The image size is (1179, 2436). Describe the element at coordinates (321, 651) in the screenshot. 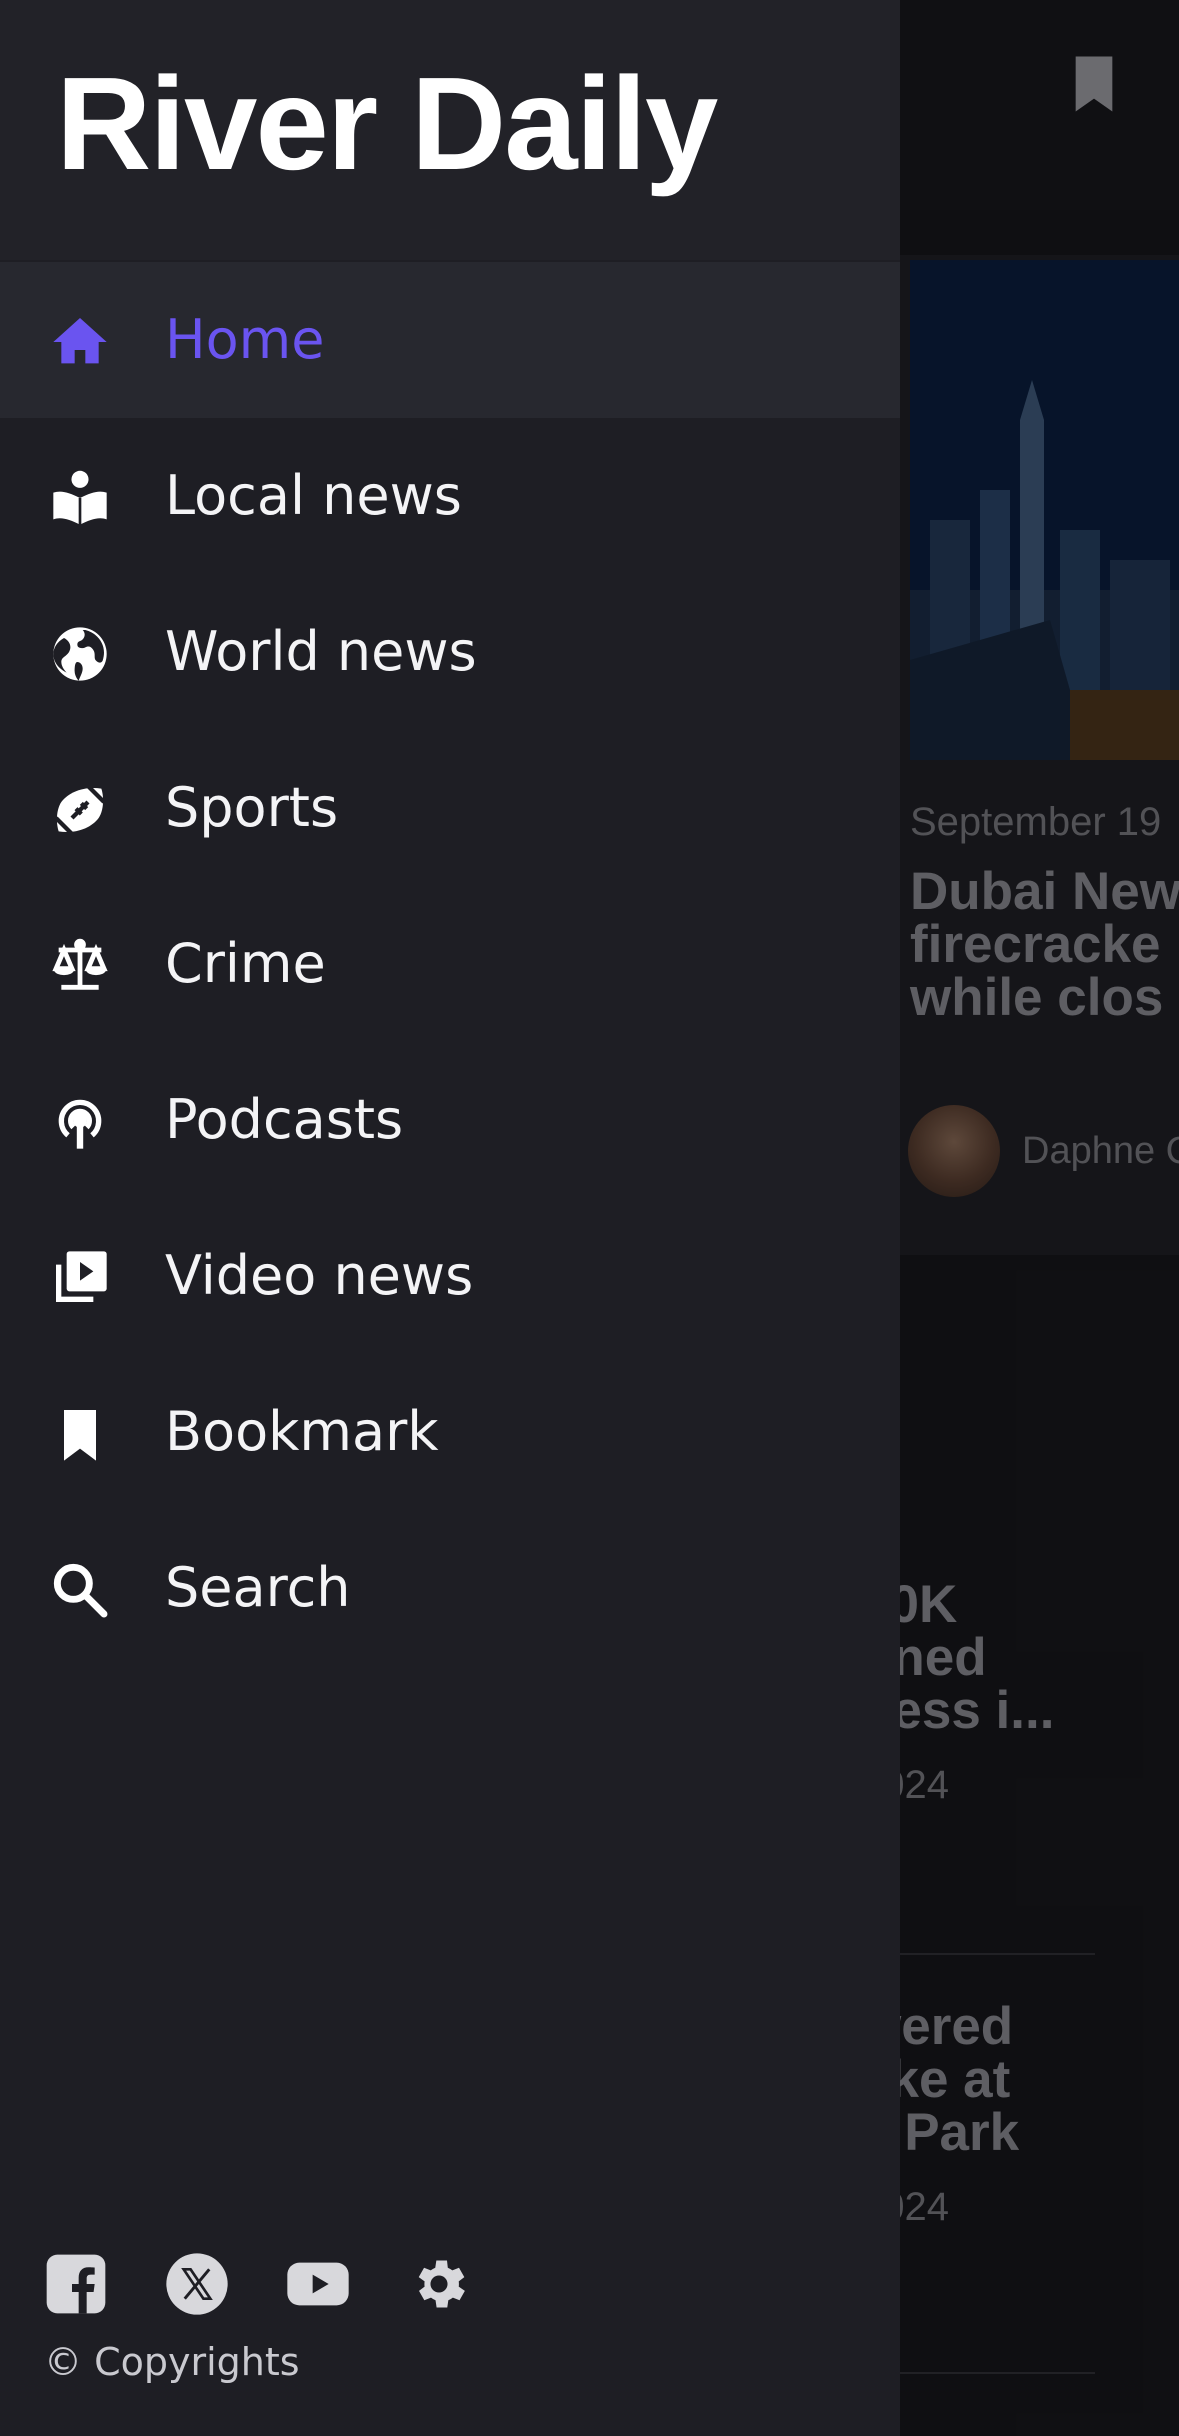

I see `nav-item-label: World news` at that location.